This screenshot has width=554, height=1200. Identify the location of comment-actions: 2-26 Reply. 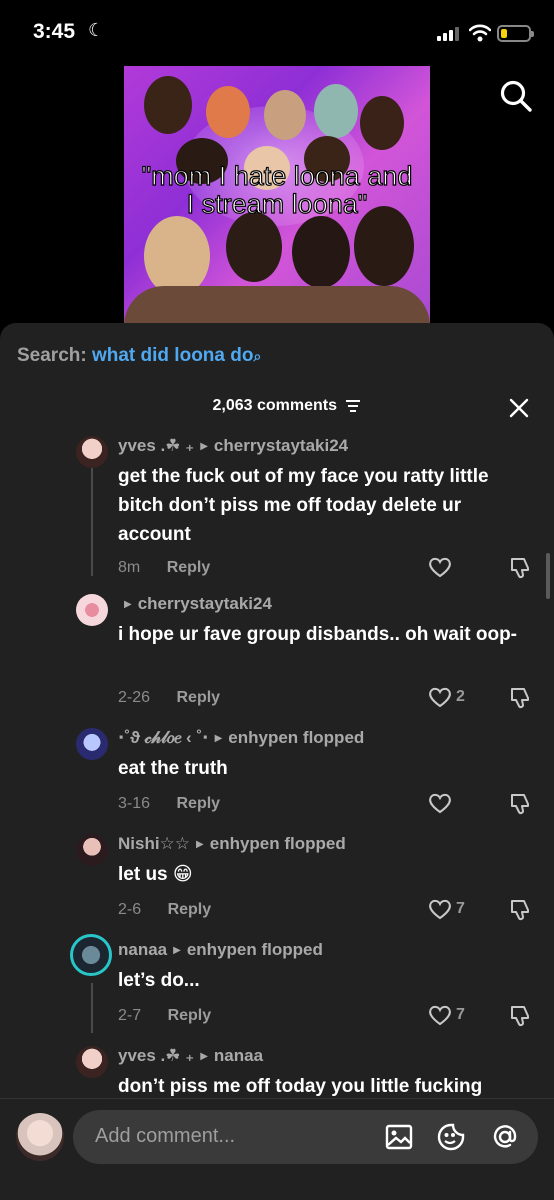
(169, 698).